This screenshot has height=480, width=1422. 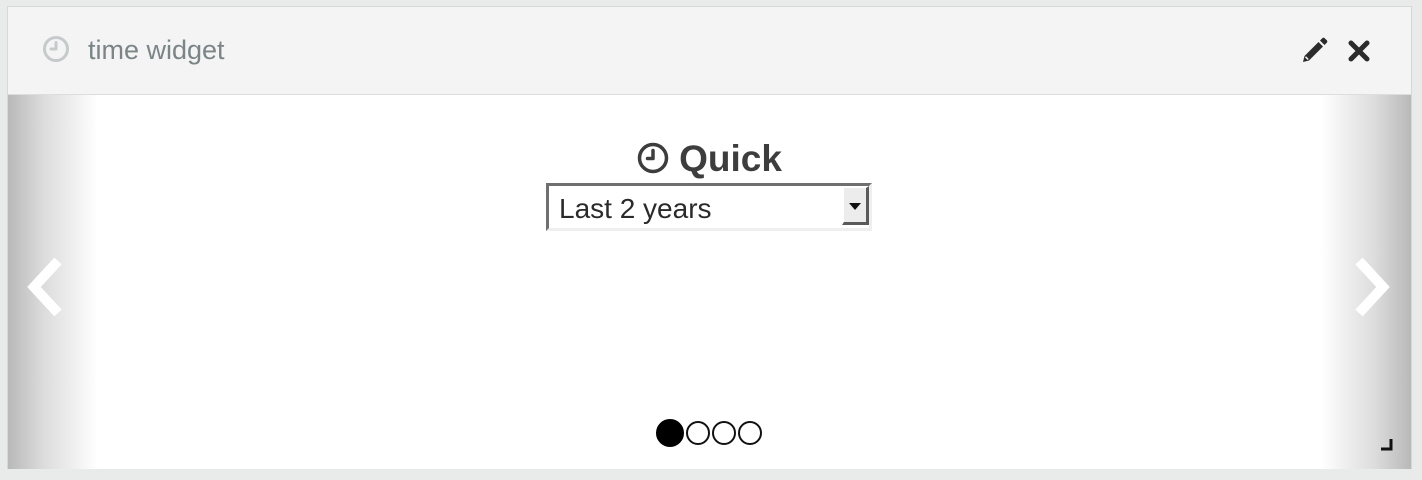 I want to click on pencil-icon, so click(x=1314, y=51).